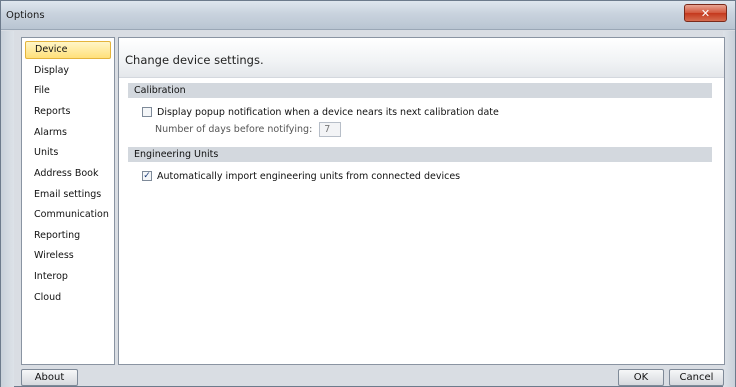 The image size is (736, 387). I want to click on nav-item-label: Units, so click(46, 152).